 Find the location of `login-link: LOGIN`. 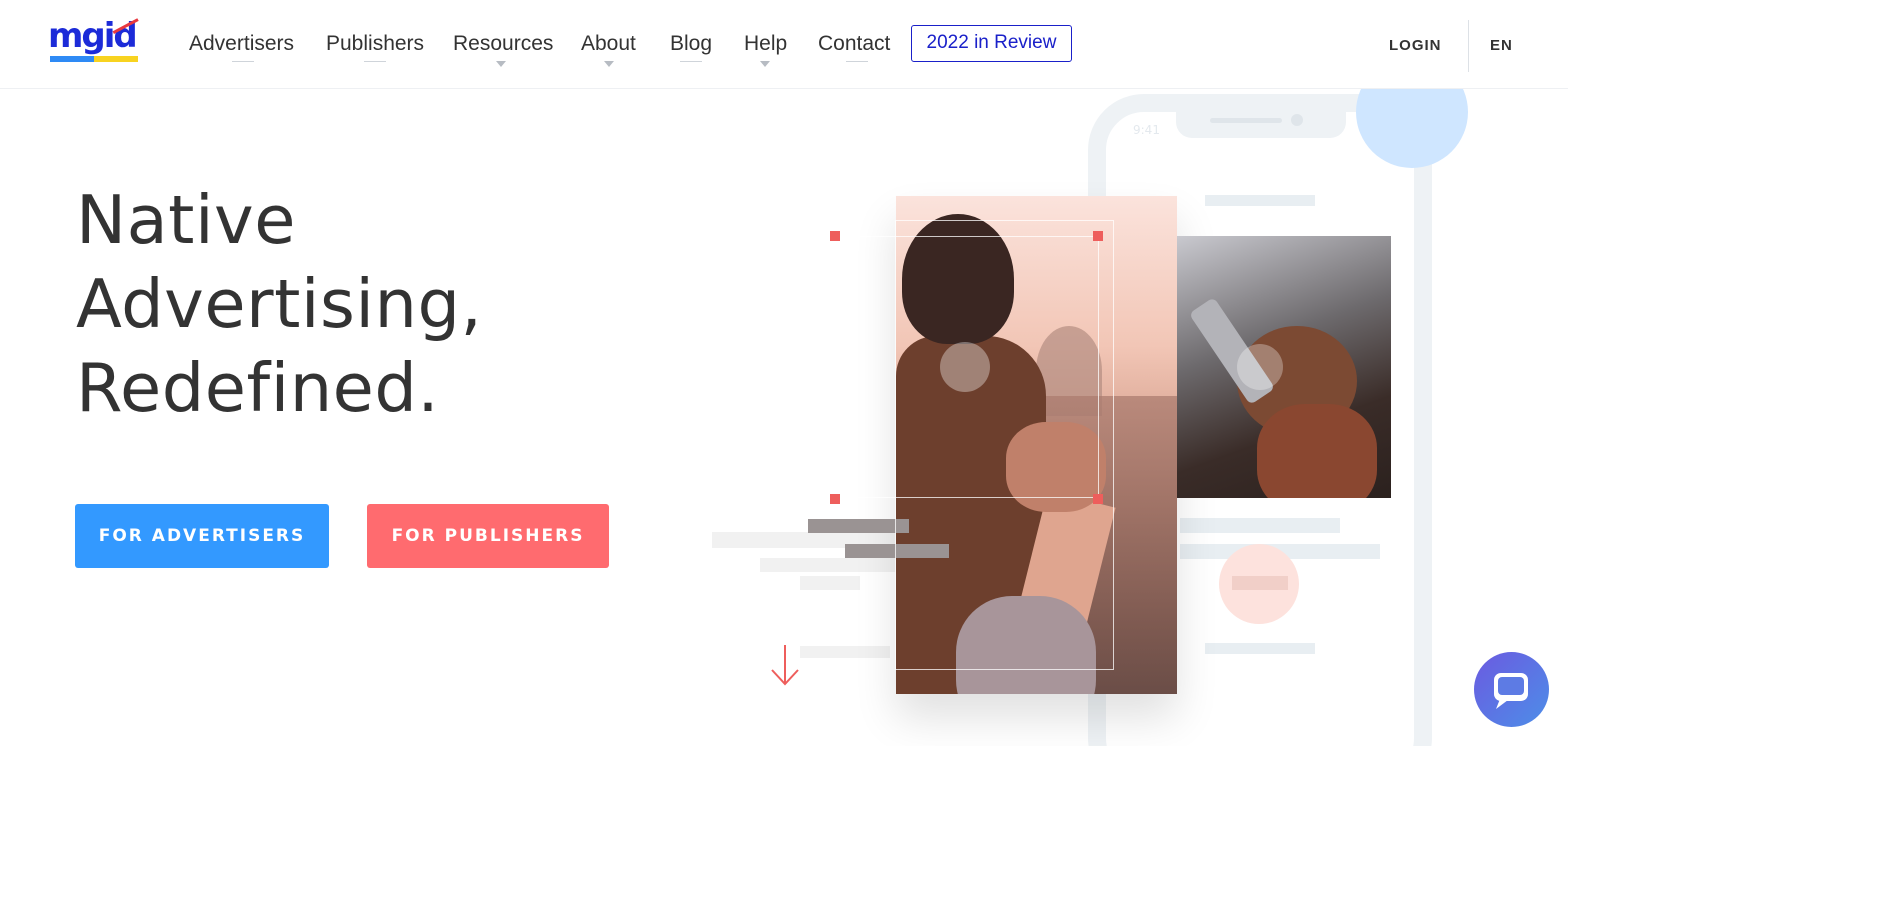

login-link: LOGIN is located at coordinates (1415, 46).